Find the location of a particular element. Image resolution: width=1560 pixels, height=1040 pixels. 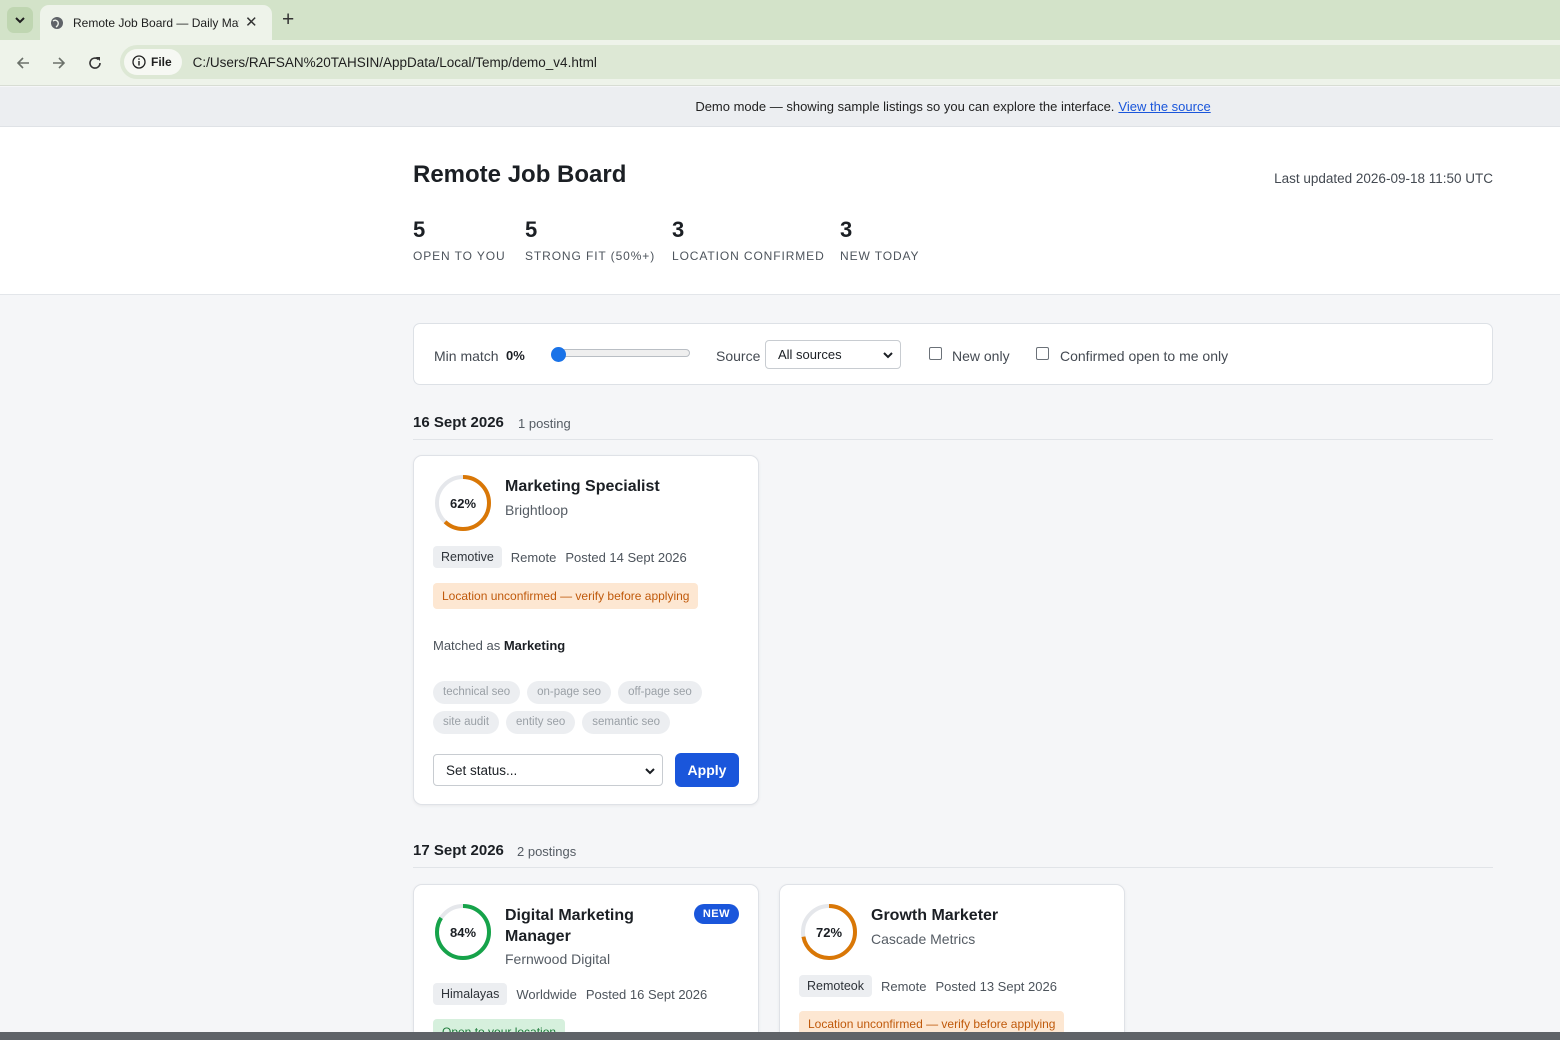

skill-tag: off-page seo is located at coordinates (660, 692).